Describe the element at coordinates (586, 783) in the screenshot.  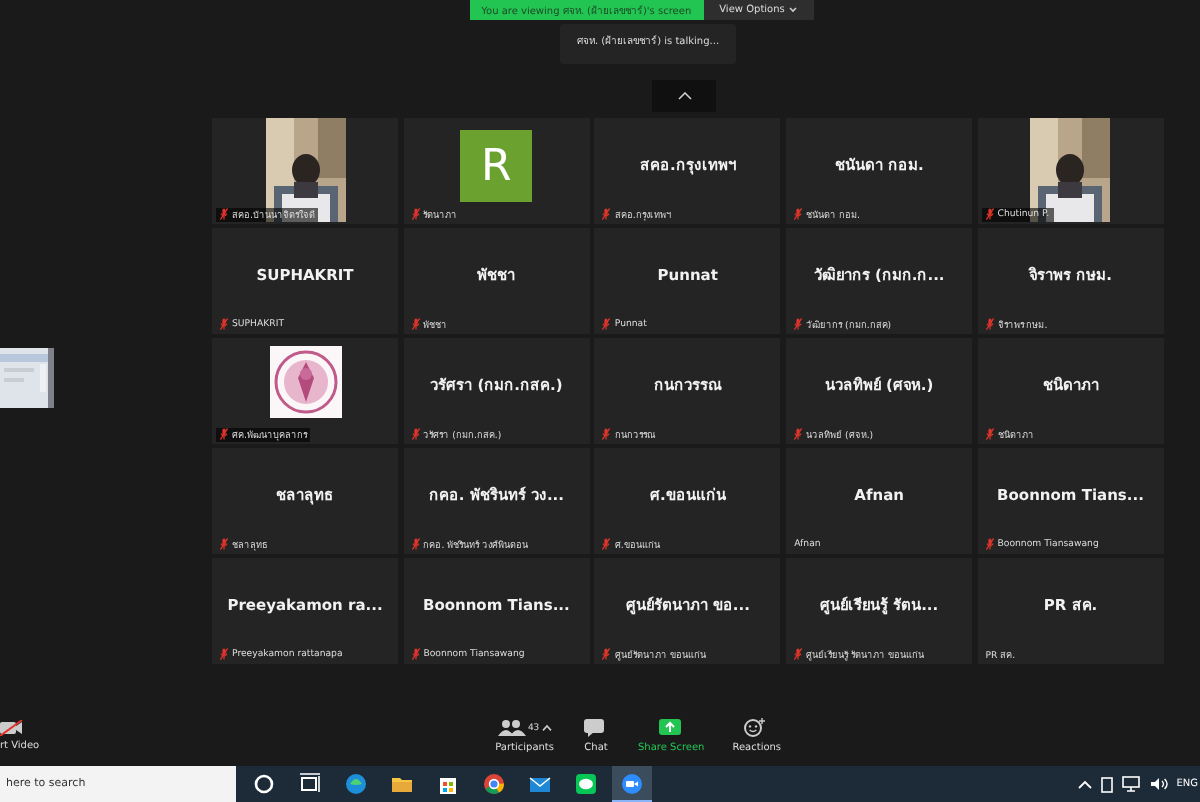
I see `chat-app-icon` at that location.